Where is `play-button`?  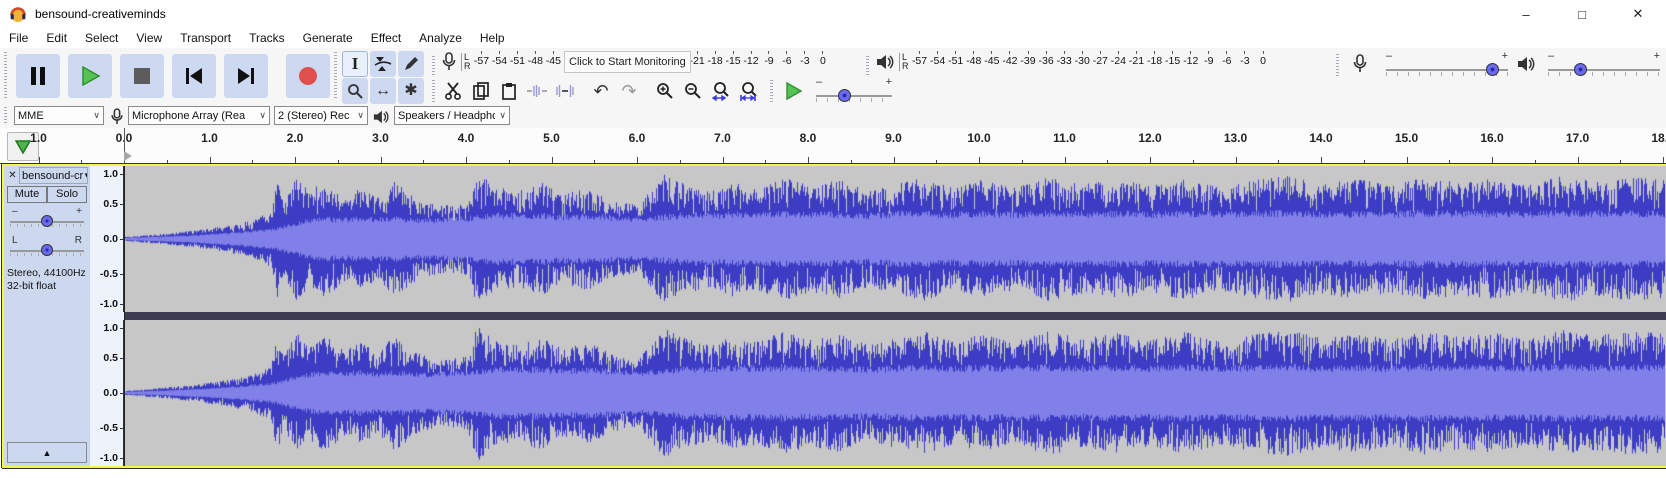 play-button is located at coordinates (90, 76).